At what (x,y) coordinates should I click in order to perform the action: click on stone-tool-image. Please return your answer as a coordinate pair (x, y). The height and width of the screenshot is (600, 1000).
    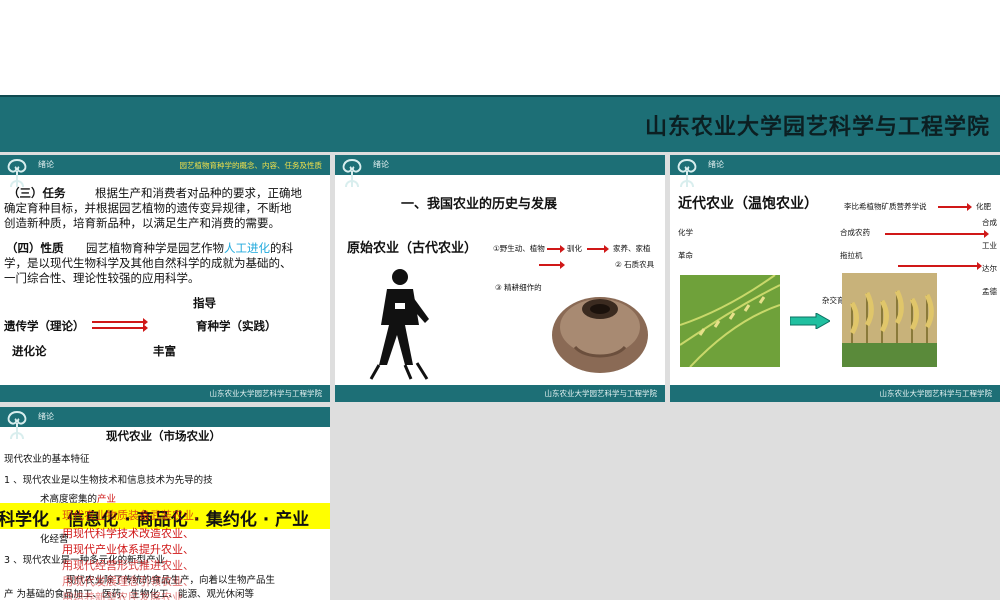
    Looking at the image, I should click on (600, 335).